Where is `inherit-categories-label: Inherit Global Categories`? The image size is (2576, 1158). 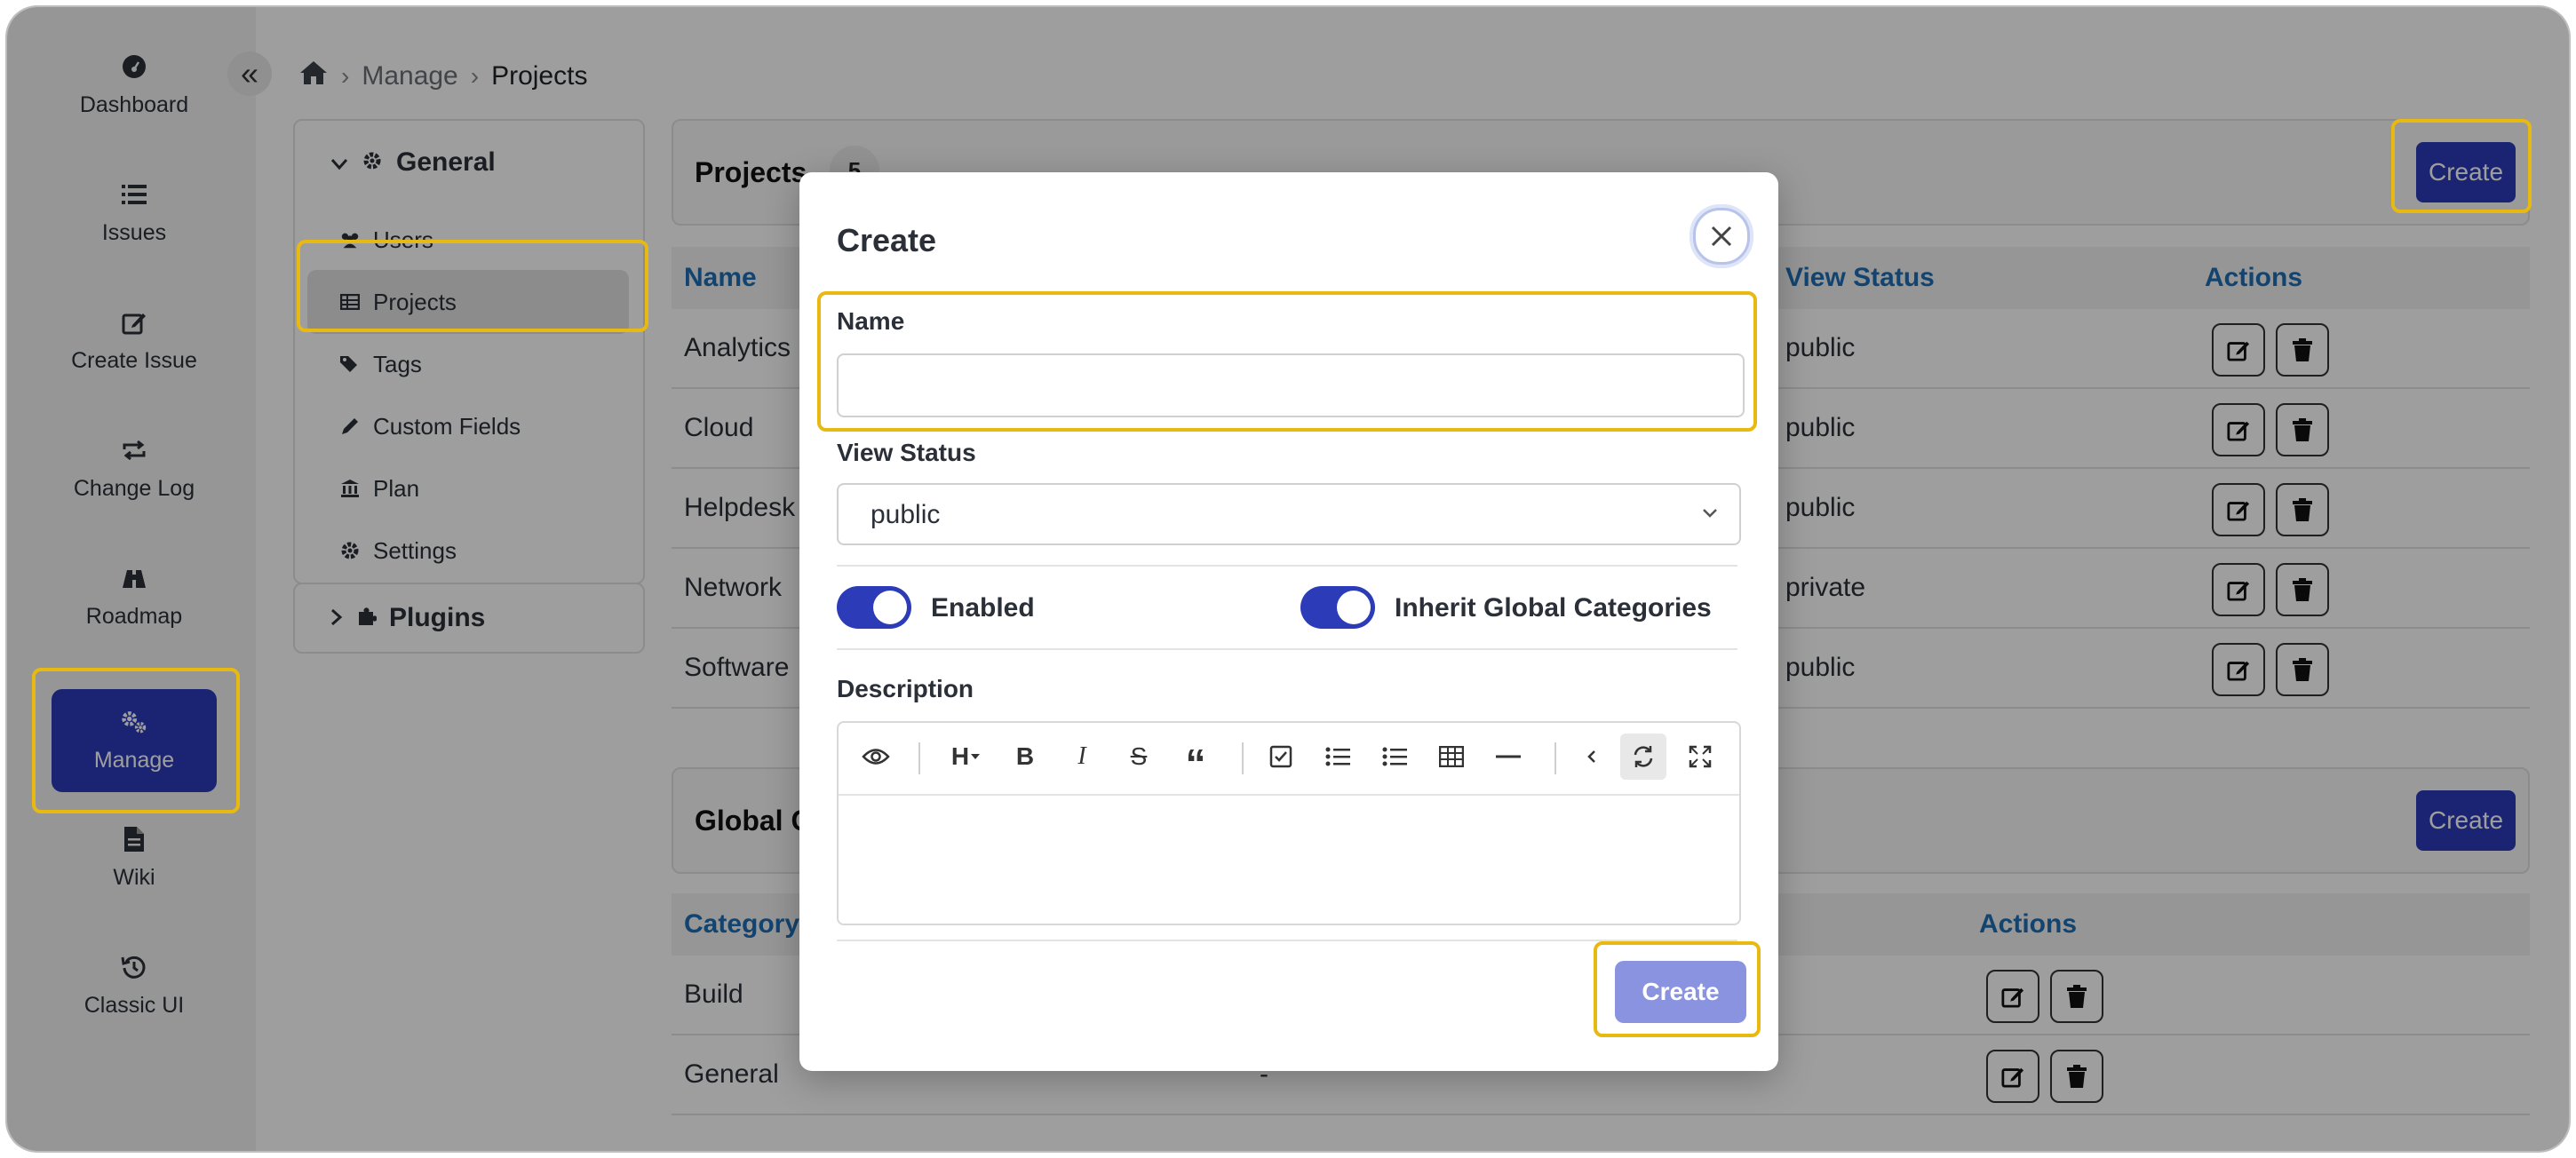 inherit-categories-label: Inherit Global Categories is located at coordinates (1553, 608).